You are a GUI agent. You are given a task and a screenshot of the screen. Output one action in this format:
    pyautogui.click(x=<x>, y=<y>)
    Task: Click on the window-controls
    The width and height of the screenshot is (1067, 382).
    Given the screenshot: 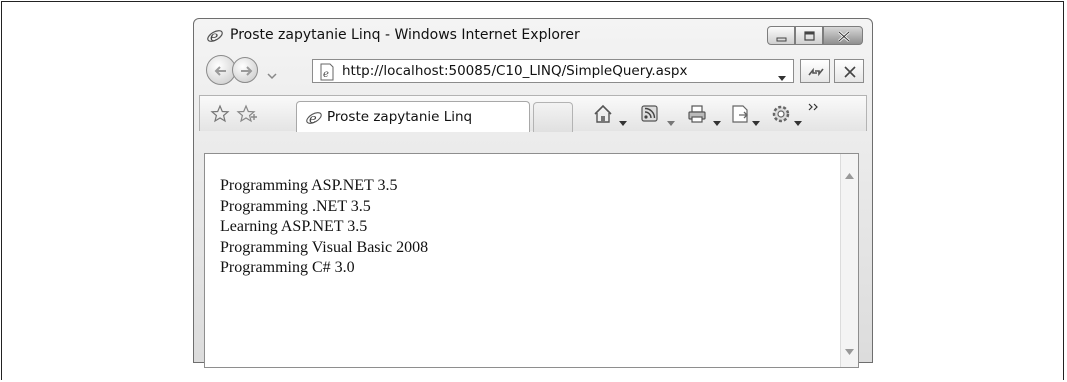 What is the action you would take?
    pyautogui.click(x=815, y=36)
    